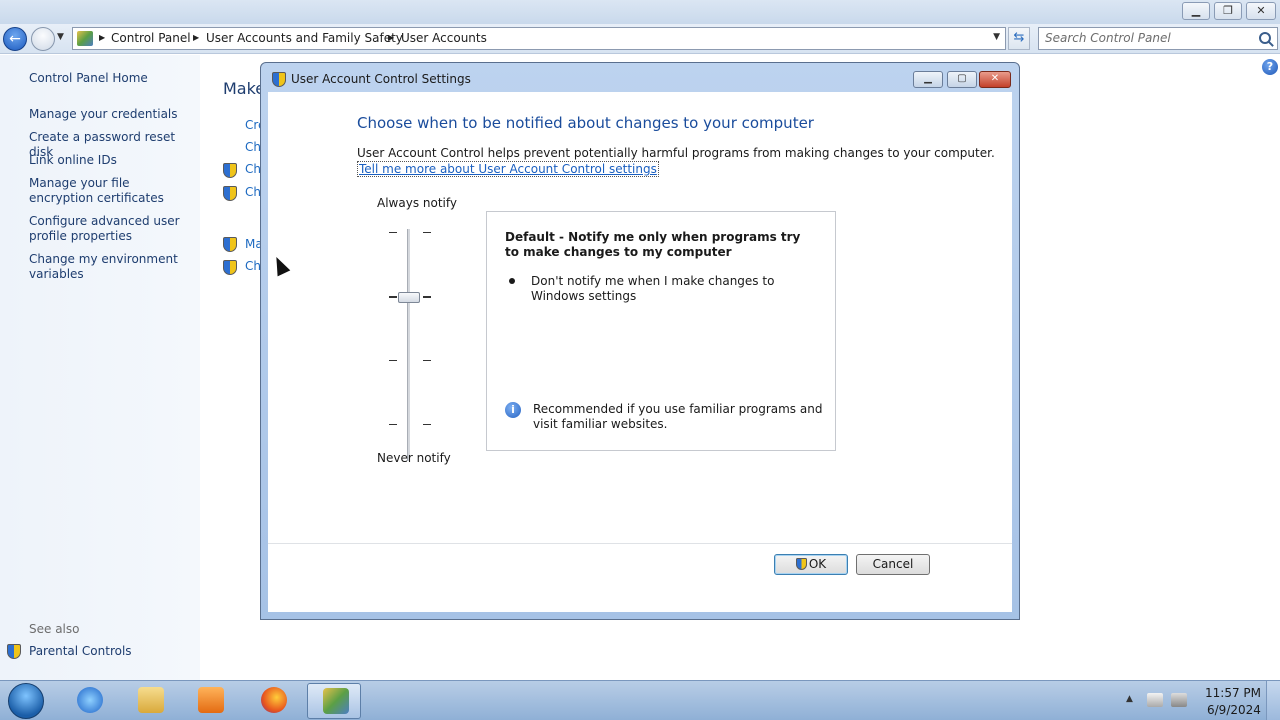 The width and height of the screenshot is (1280, 720). I want to click on maximize-button: ❐, so click(1228, 11).